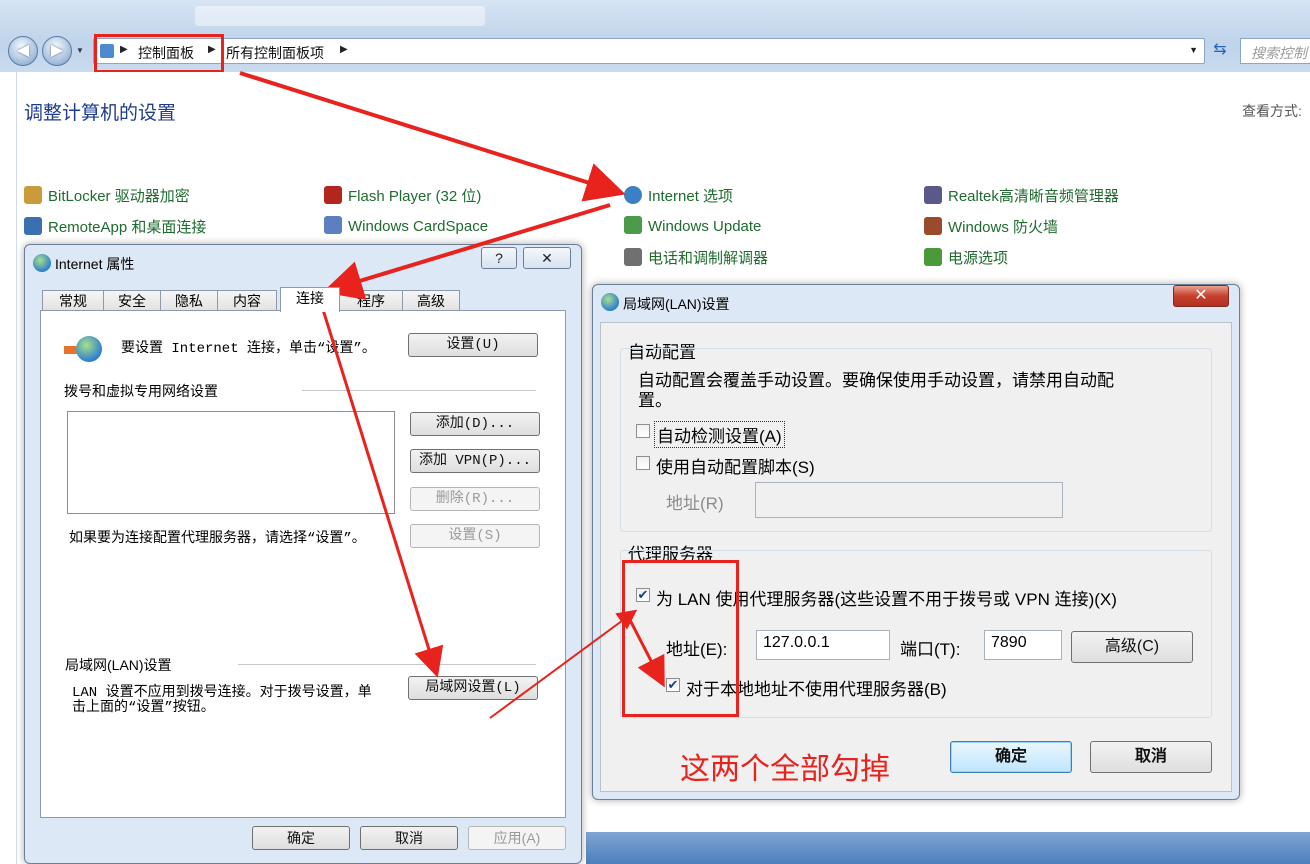 The image size is (1310, 864). I want to click on address-bar: ▶ 控制面板 ▶ 所有控制面板项 ▶ ▼, so click(649, 51).